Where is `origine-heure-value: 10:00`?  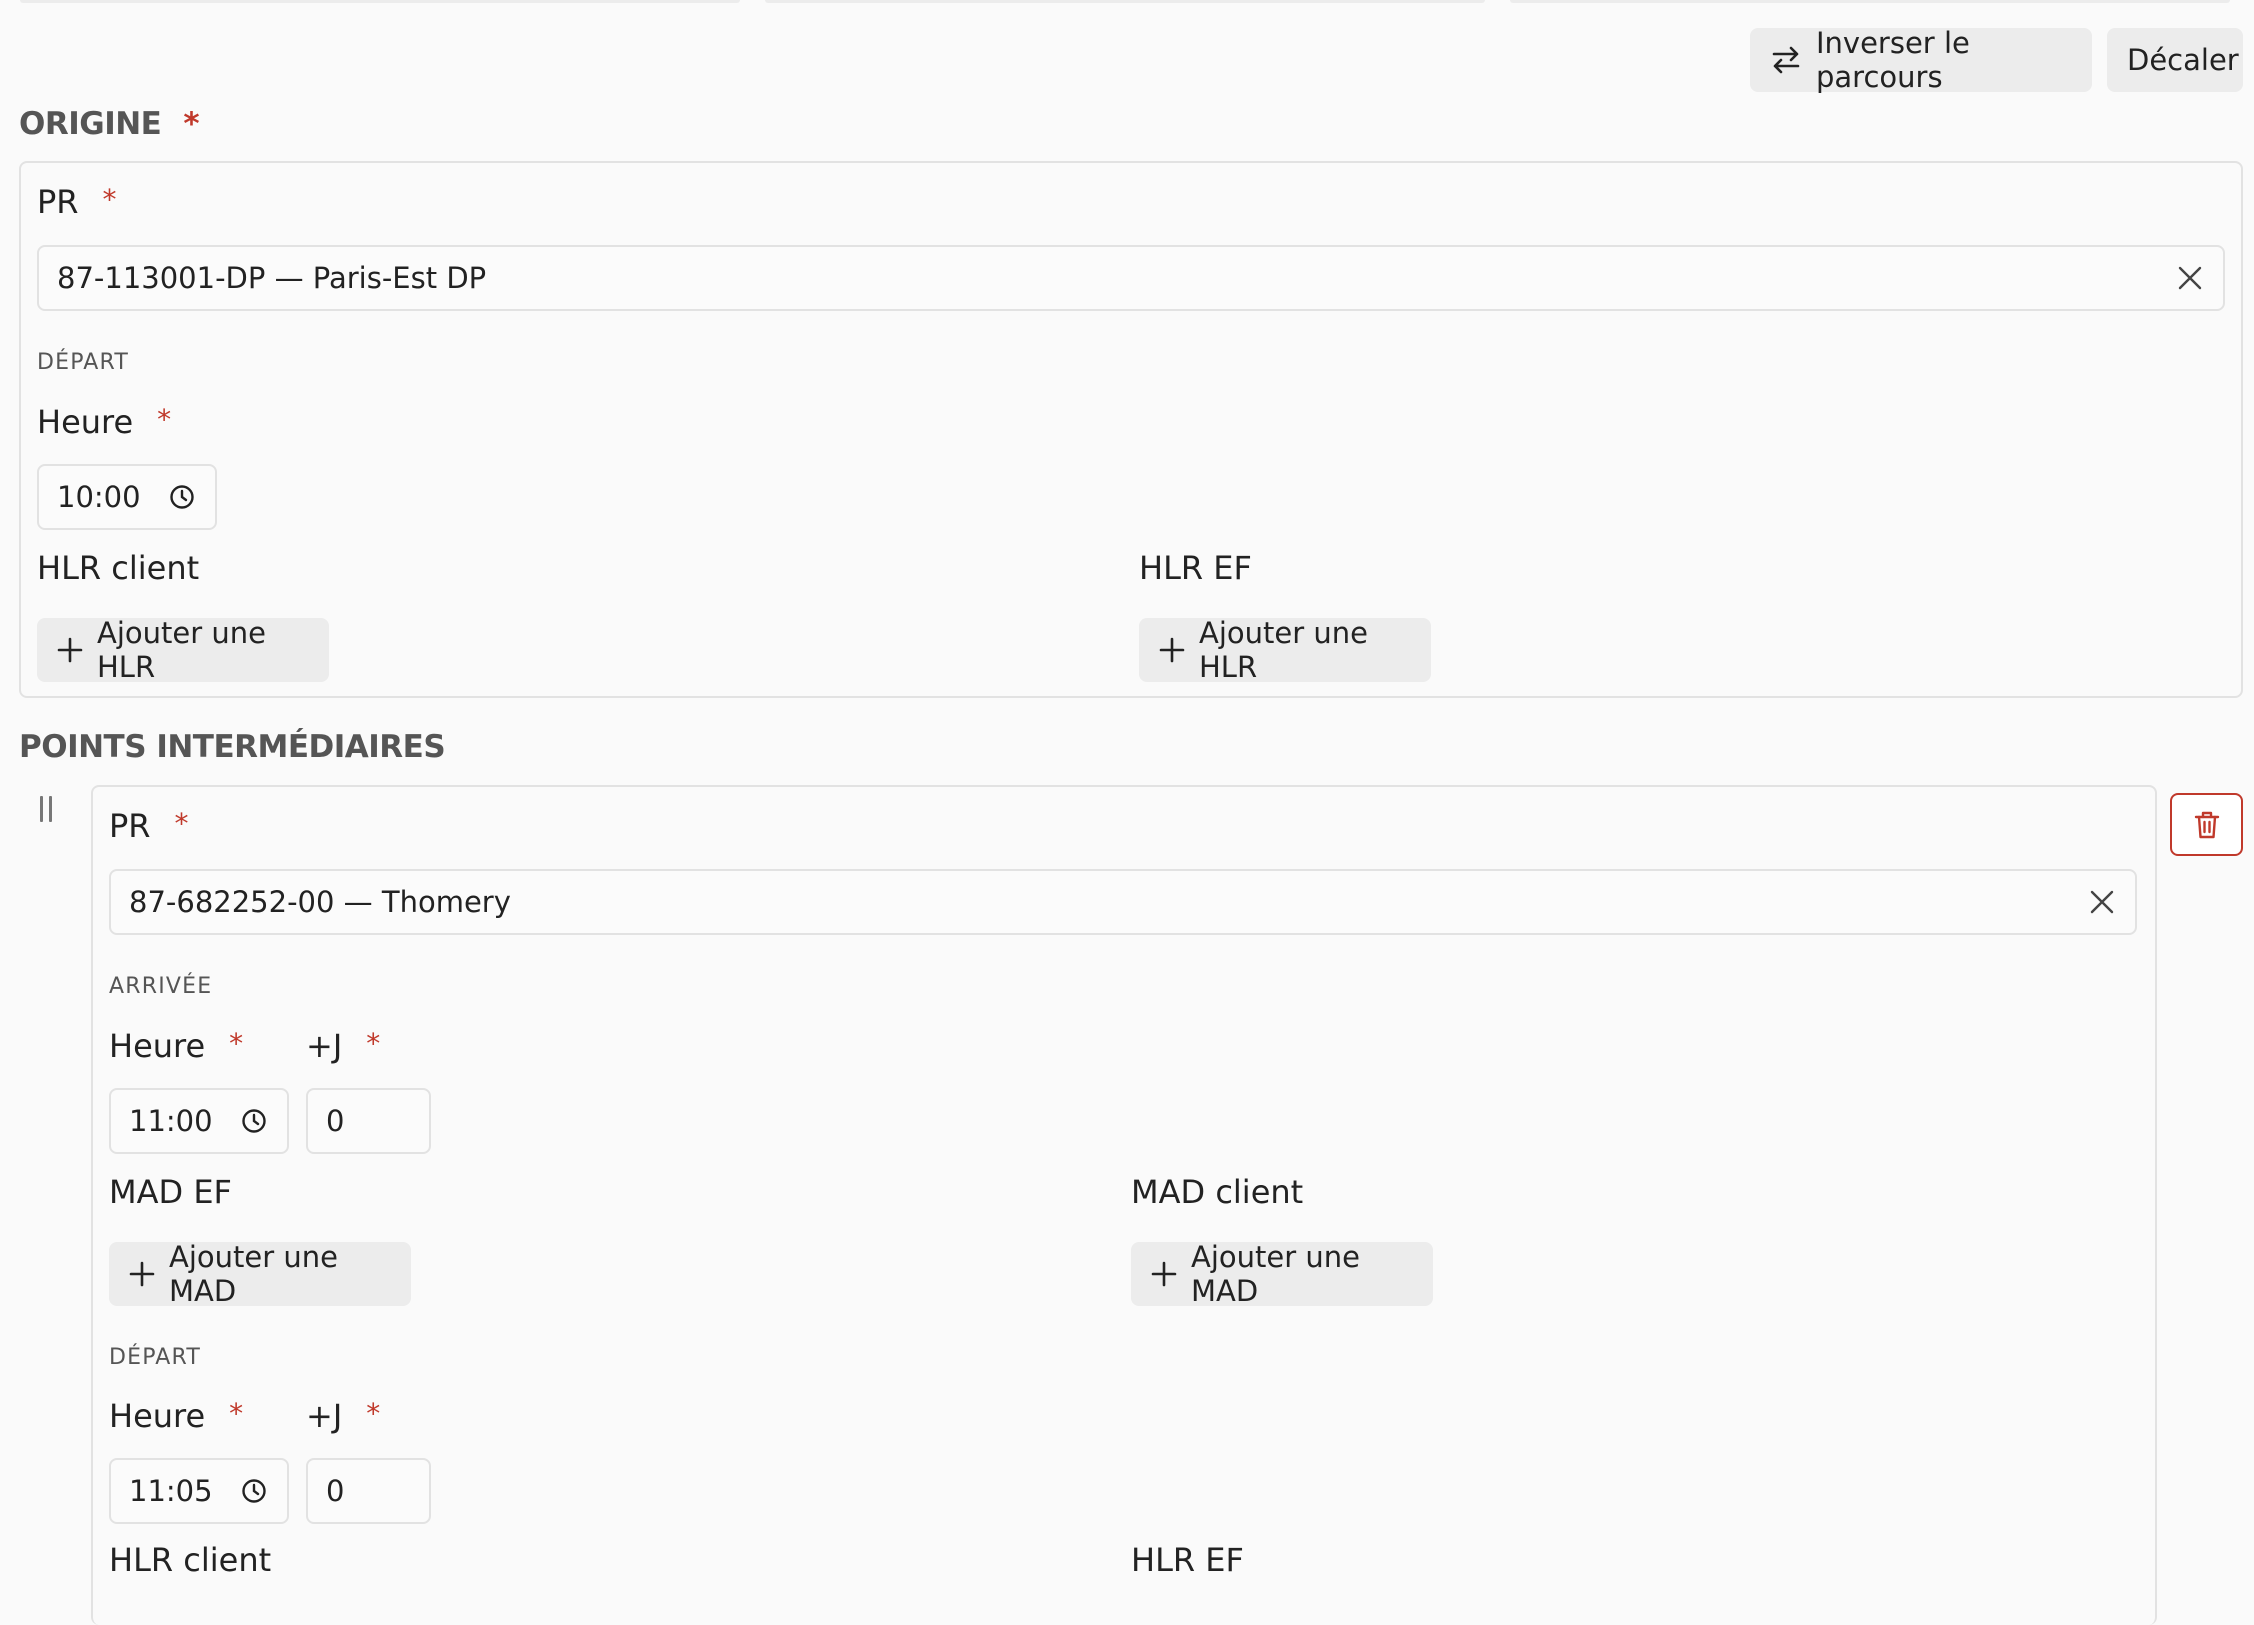 origine-heure-value: 10:00 is located at coordinates (99, 497).